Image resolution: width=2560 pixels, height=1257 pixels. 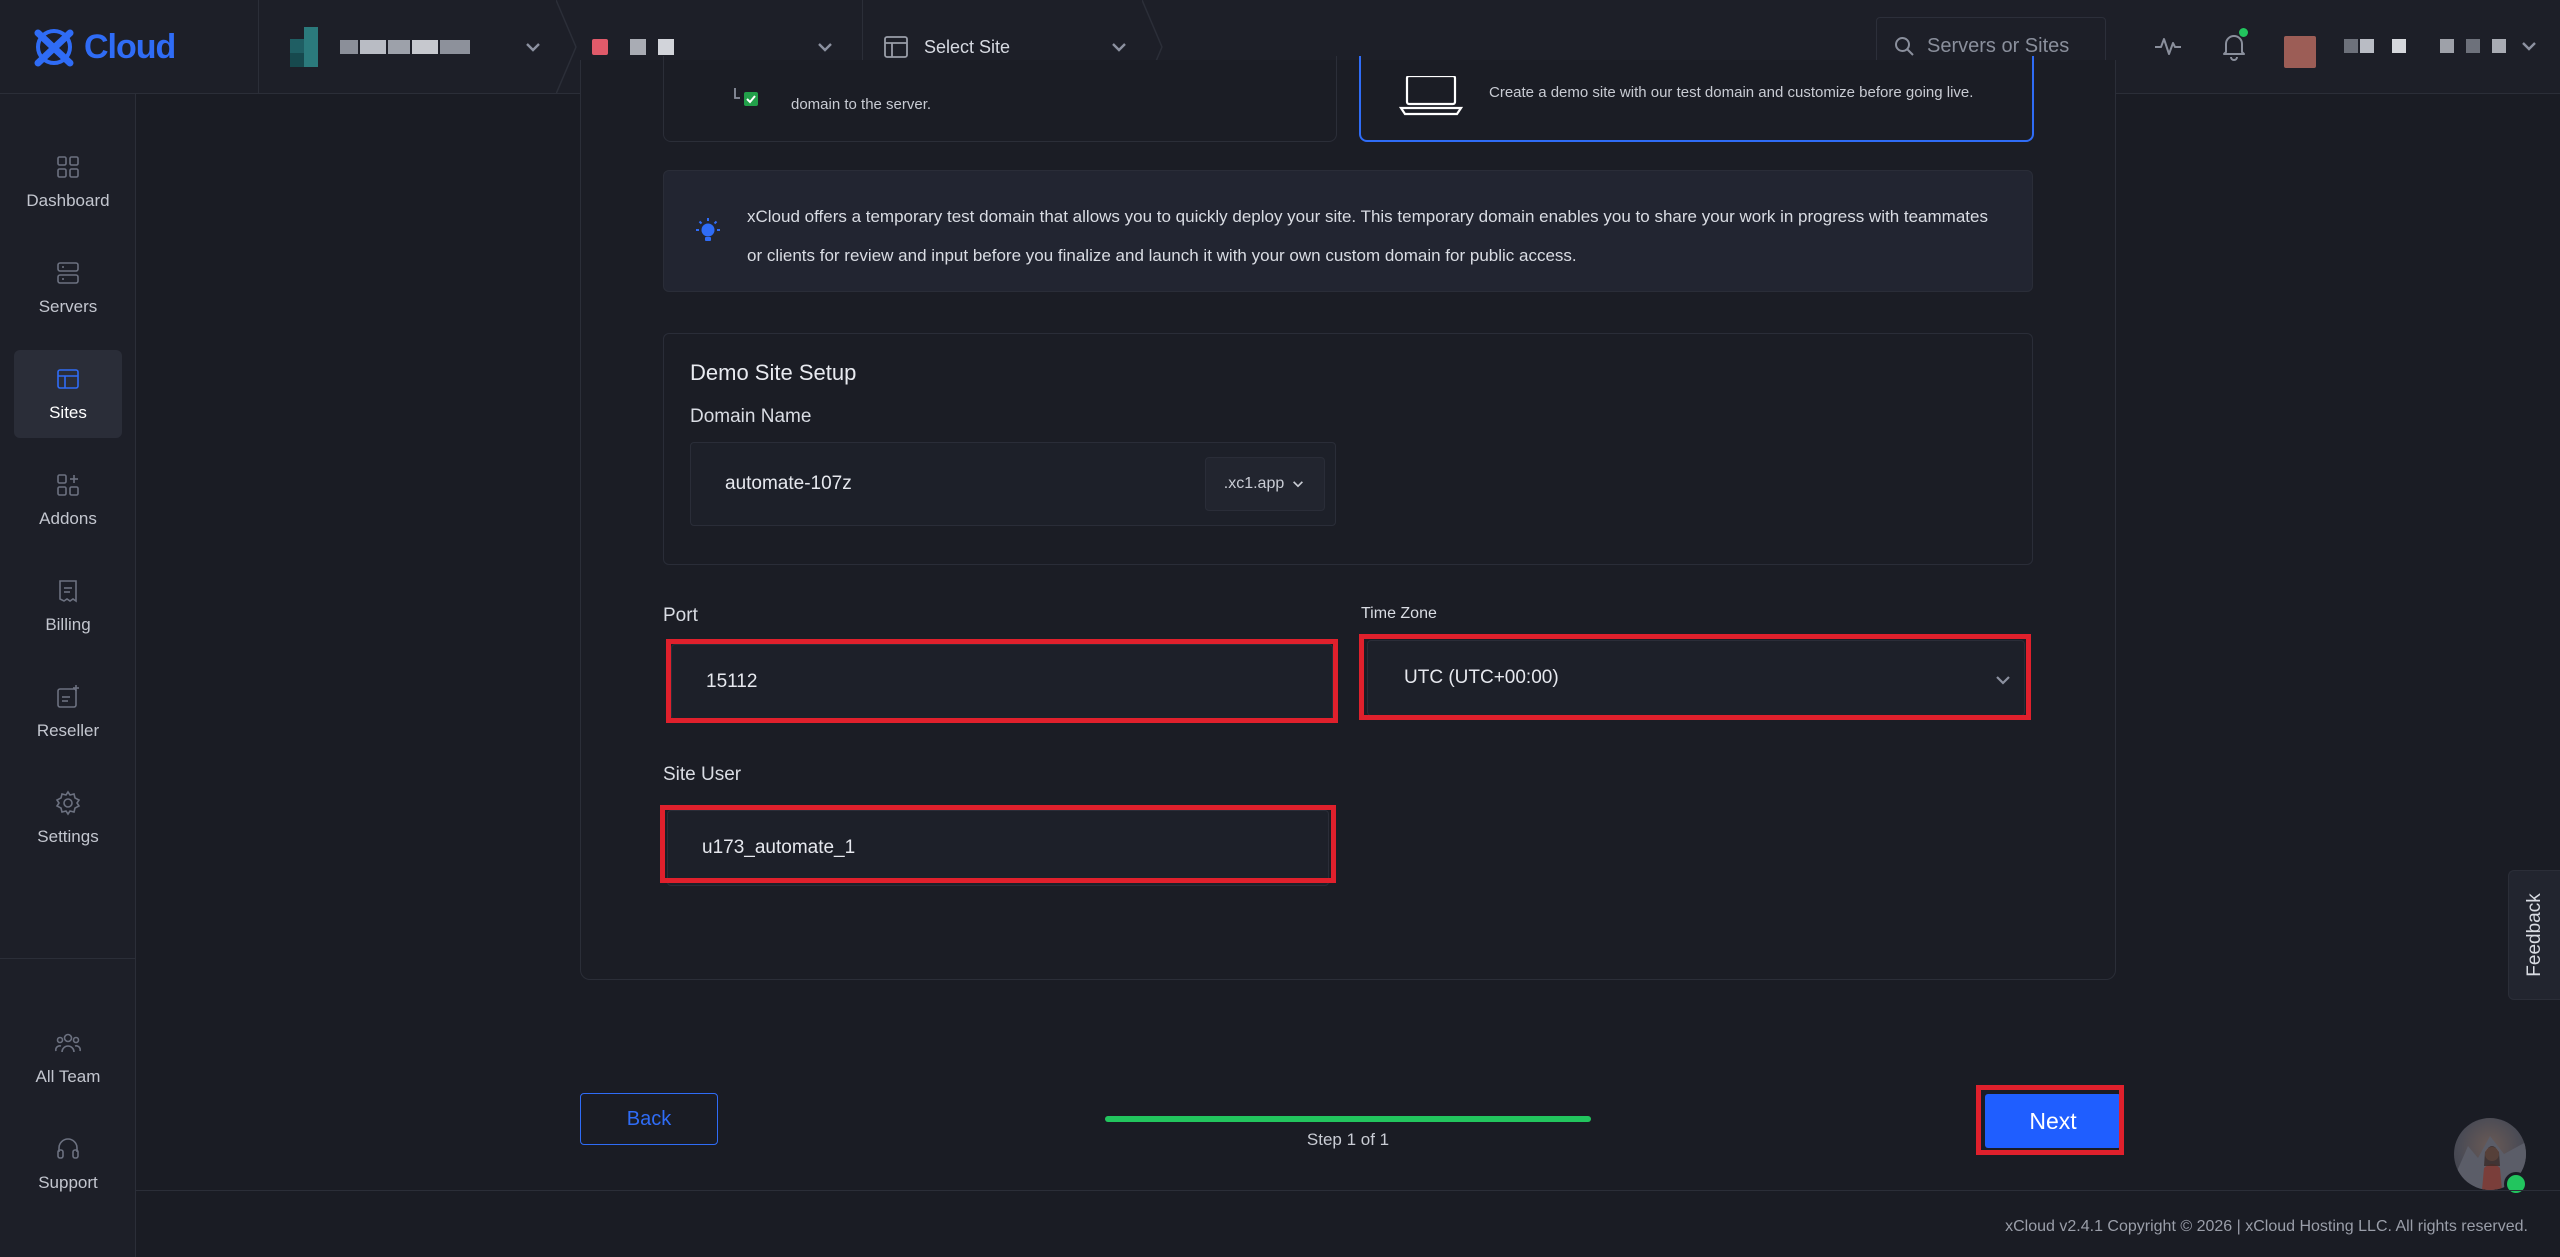 What do you see at coordinates (405, 47) in the screenshot?
I see `server-name-redacted` at bounding box center [405, 47].